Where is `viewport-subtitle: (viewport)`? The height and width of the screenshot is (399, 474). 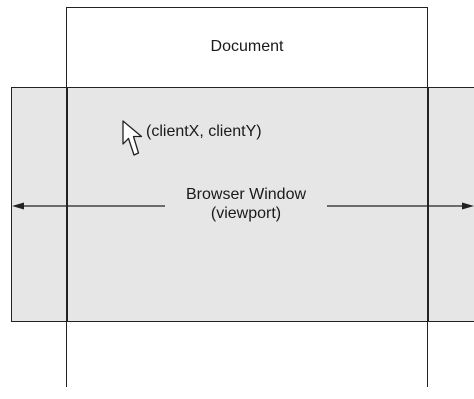
viewport-subtitle: (viewport) is located at coordinates (246, 213).